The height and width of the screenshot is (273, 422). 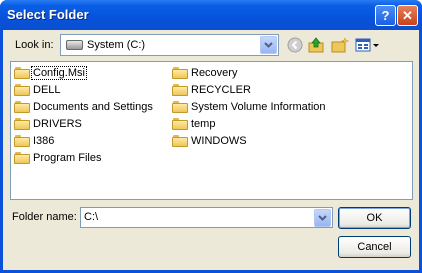 I want to click on list-item: Documents and Settings, so click(x=84, y=106).